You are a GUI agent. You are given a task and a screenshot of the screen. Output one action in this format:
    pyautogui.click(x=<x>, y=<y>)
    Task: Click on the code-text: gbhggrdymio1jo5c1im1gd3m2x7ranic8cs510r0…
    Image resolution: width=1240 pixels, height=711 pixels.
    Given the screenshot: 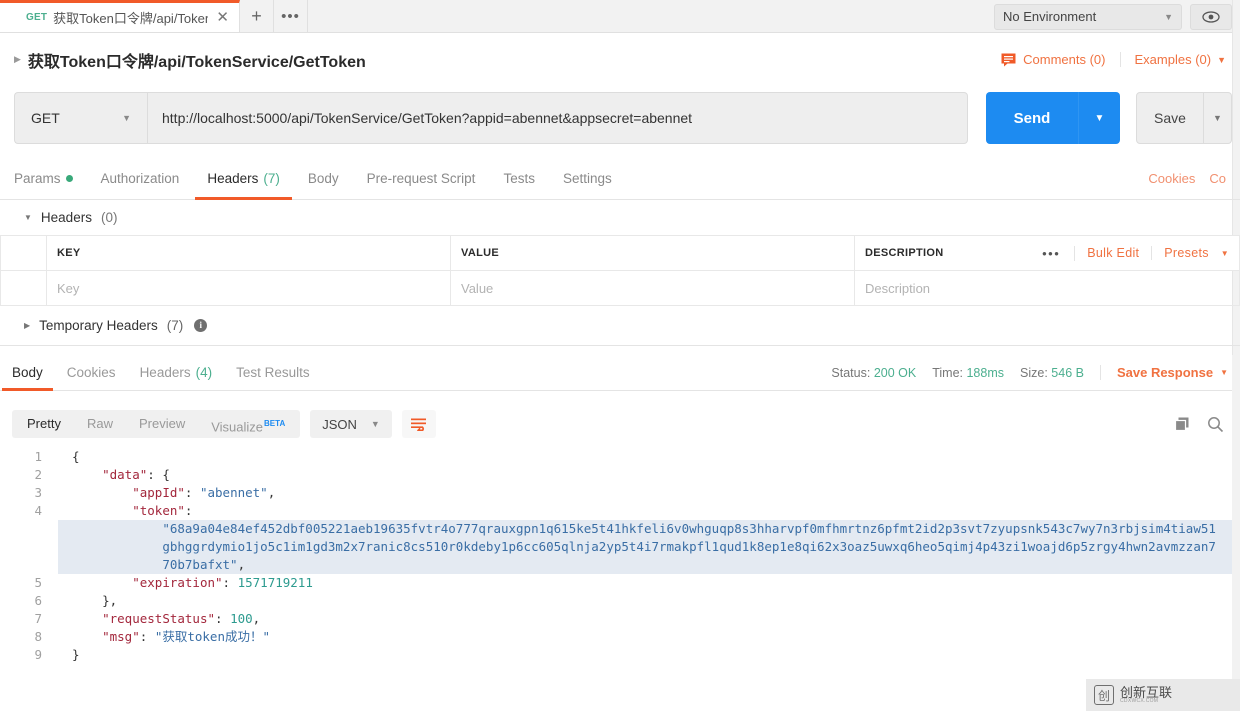 What is the action you would take?
    pyautogui.click(x=649, y=547)
    